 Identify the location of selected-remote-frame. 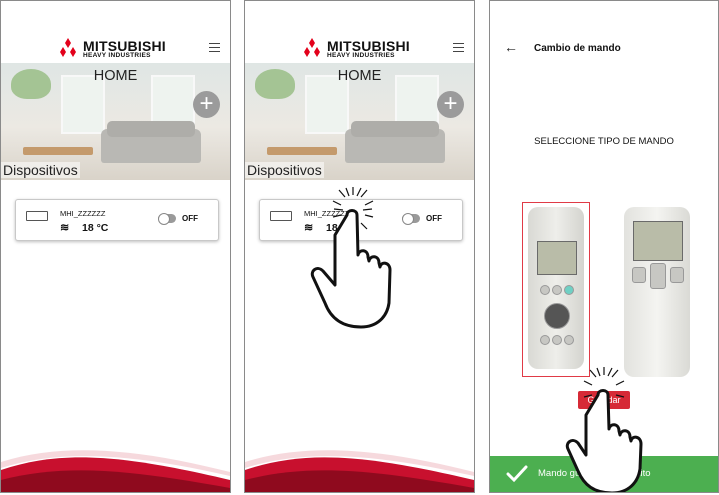
(556, 289).